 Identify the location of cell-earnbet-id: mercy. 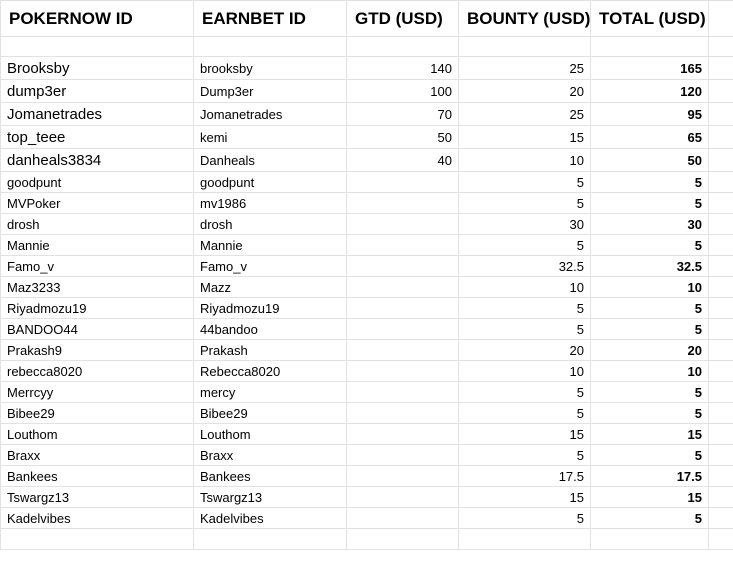
(270, 392).